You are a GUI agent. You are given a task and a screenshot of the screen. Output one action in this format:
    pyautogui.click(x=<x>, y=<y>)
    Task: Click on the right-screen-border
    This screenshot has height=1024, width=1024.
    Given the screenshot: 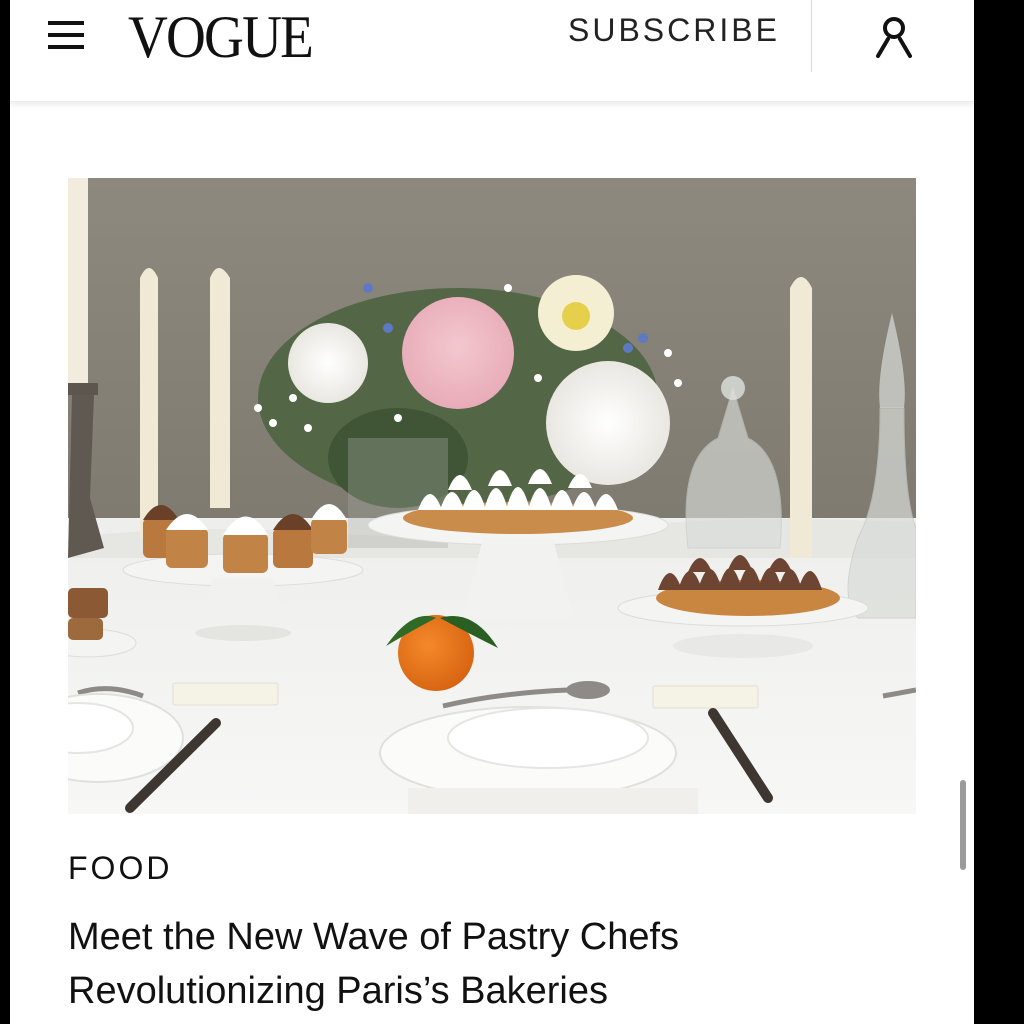 What is the action you would take?
    pyautogui.click(x=999, y=512)
    